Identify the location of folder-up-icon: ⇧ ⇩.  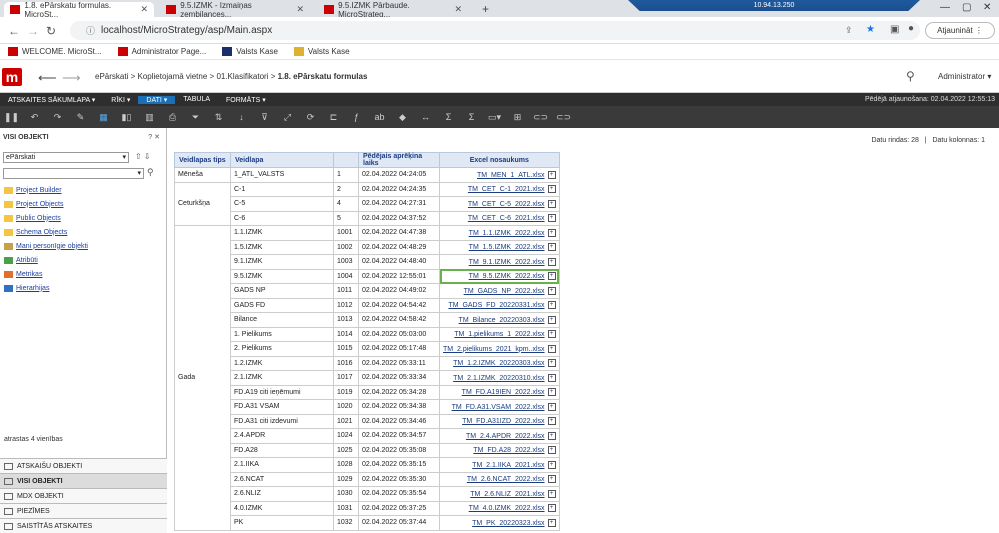
(143, 156).